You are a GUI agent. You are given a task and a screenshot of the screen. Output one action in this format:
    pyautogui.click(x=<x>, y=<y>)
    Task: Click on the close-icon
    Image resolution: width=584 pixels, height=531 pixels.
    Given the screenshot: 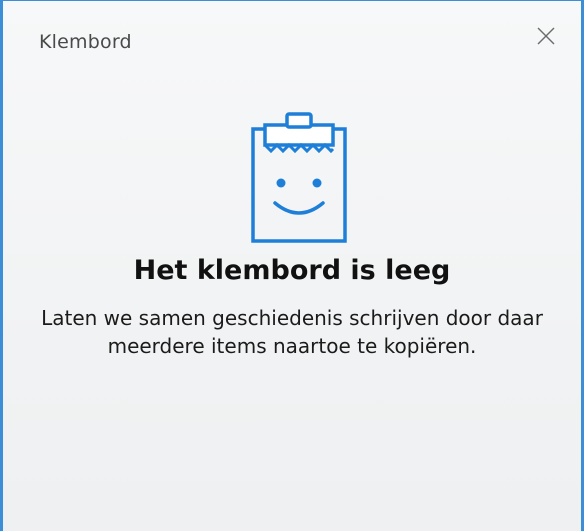 What is the action you would take?
    pyautogui.click(x=546, y=36)
    